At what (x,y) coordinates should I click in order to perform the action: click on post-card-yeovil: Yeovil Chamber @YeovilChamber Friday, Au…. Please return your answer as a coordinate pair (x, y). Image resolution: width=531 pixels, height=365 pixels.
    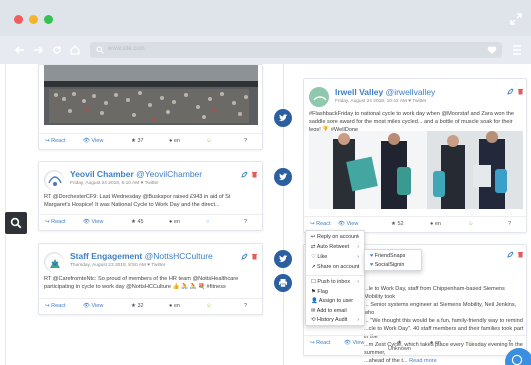
    Looking at the image, I should click on (150, 196).